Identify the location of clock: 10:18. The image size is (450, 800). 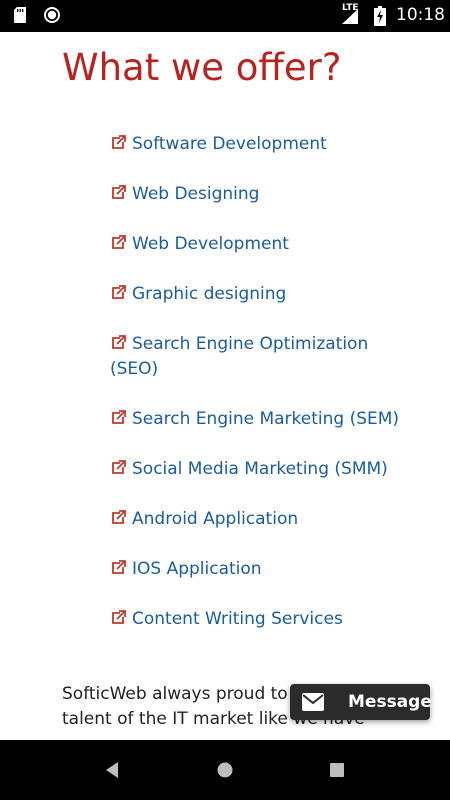
(420, 15).